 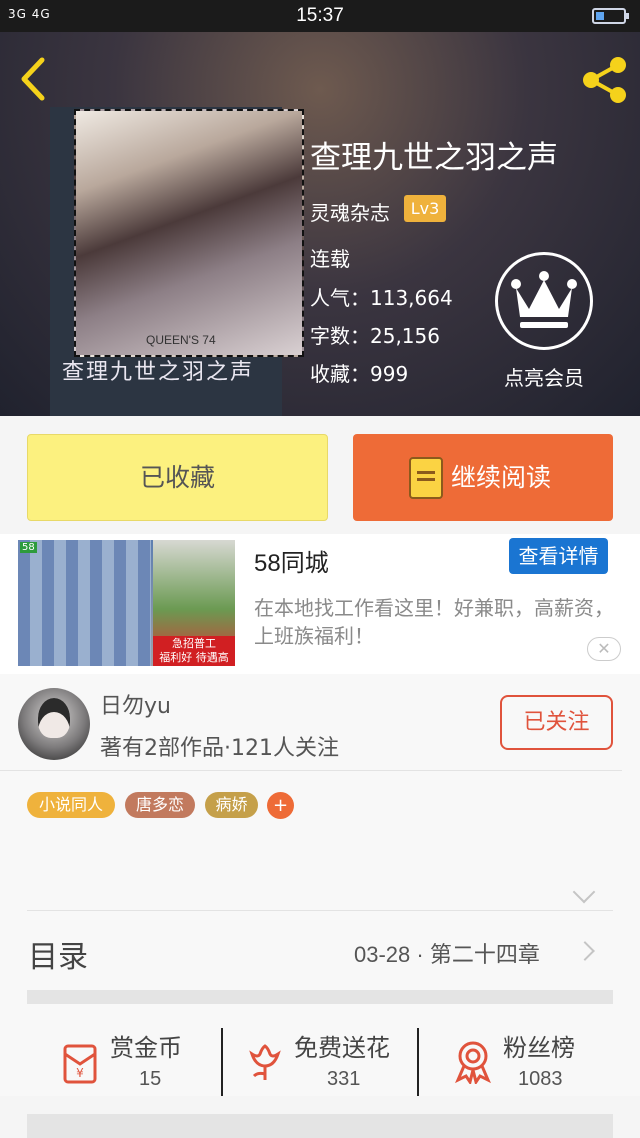 I want to click on author-name: 灵魂杂志, so click(x=350, y=211).